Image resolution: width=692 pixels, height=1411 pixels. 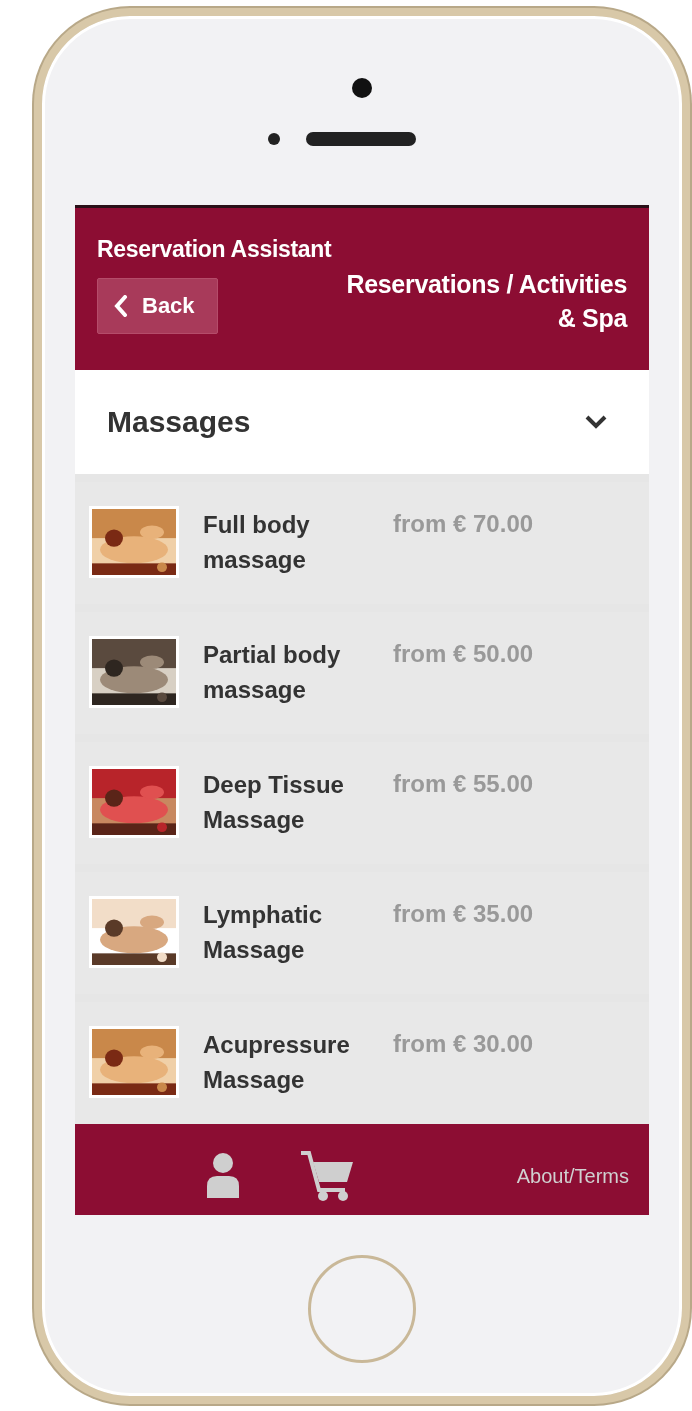 I want to click on service-price: from € 35.00, so click(x=463, y=914).